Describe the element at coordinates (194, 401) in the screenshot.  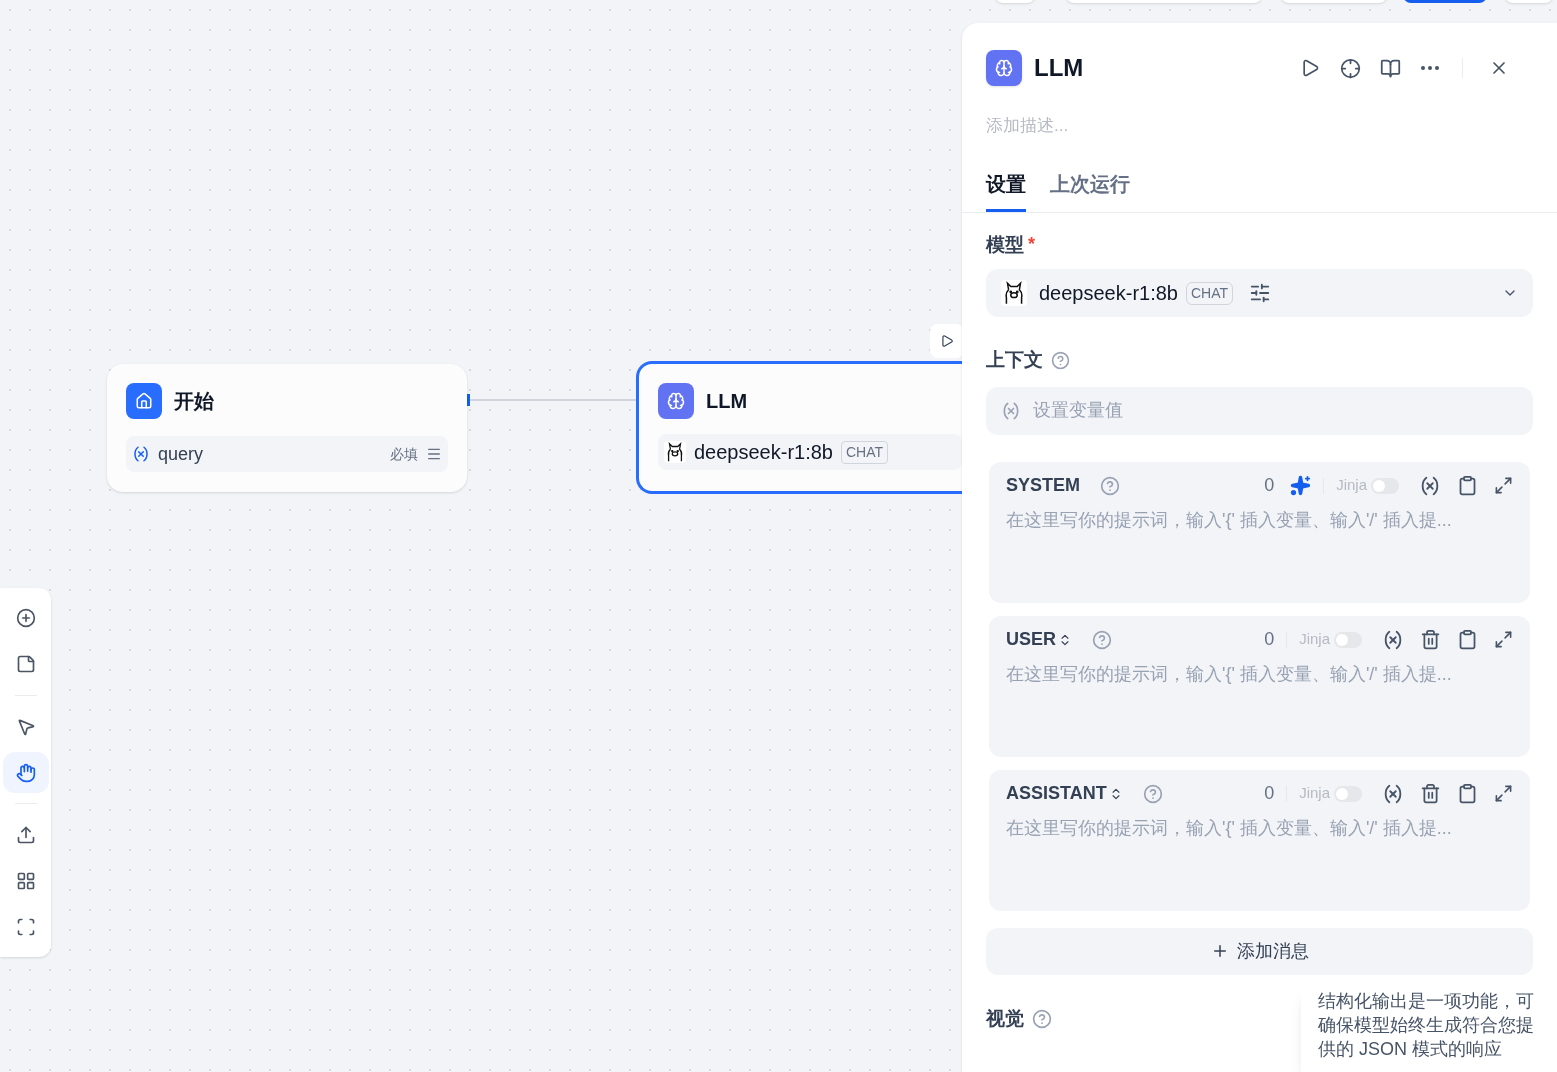
I see `node-title: 开始` at that location.